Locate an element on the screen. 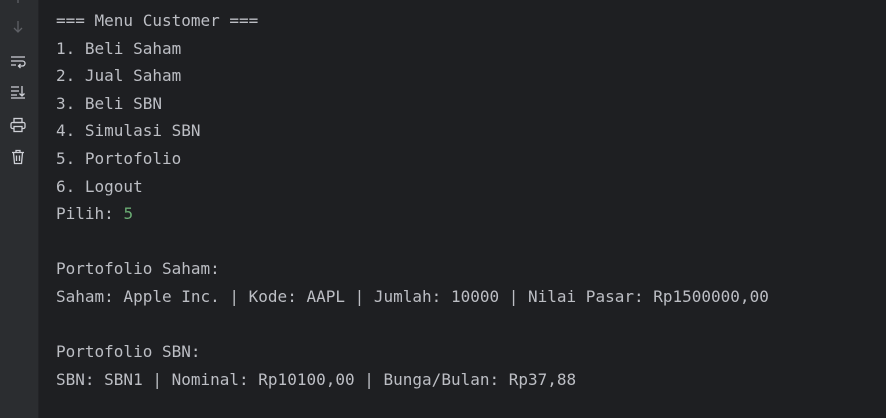 The image size is (886, 418). menu-item: 3. Beli SBN is located at coordinates (109, 103).